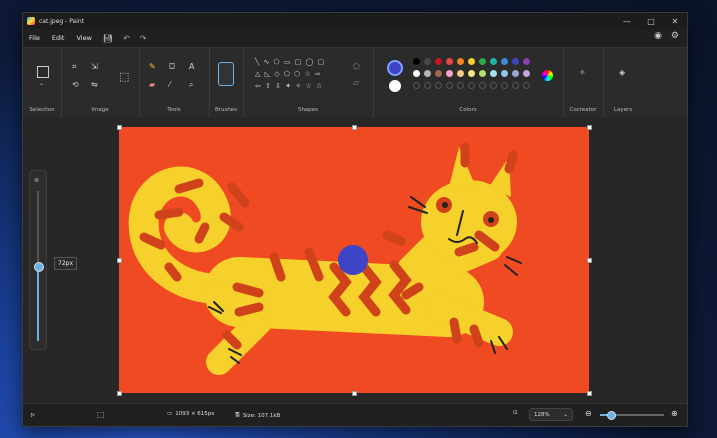  Describe the element at coordinates (355, 21) in the screenshot. I see `title-bar: cat.jpeg - Paint — □ ✕` at that location.